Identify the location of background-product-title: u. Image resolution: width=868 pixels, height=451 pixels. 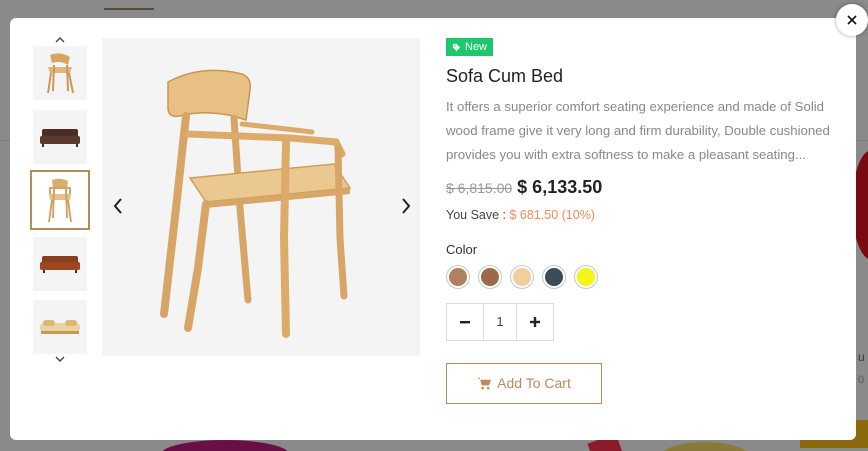
(861, 357).